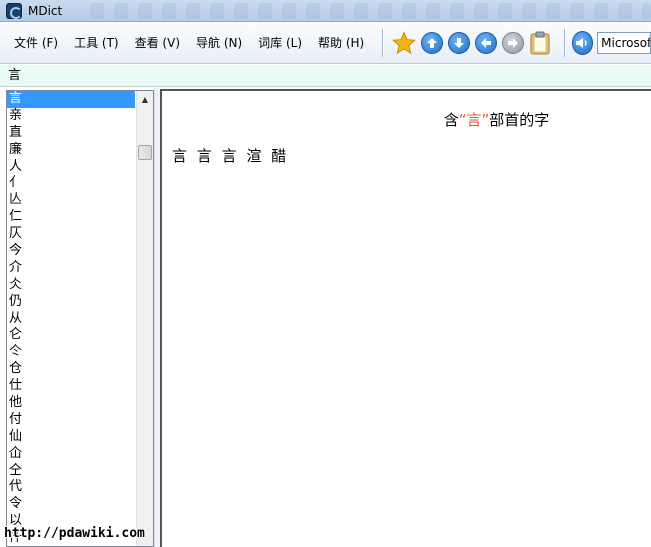 The width and height of the screenshot is (651, 547). Describe the element at coordinates (341, 43) in the screenshot. I see `menu-help: 帮助 (H)` at that location.